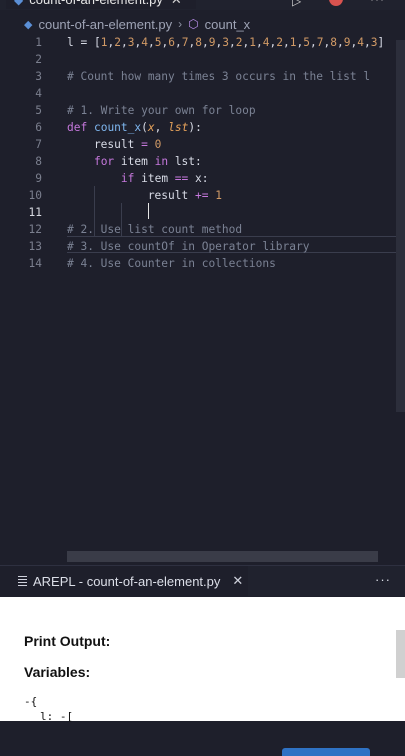  What do you see at coordinates (296, 4) in the screenshot?
I see `run-icon: ▷` at bounding box center [296, 4].